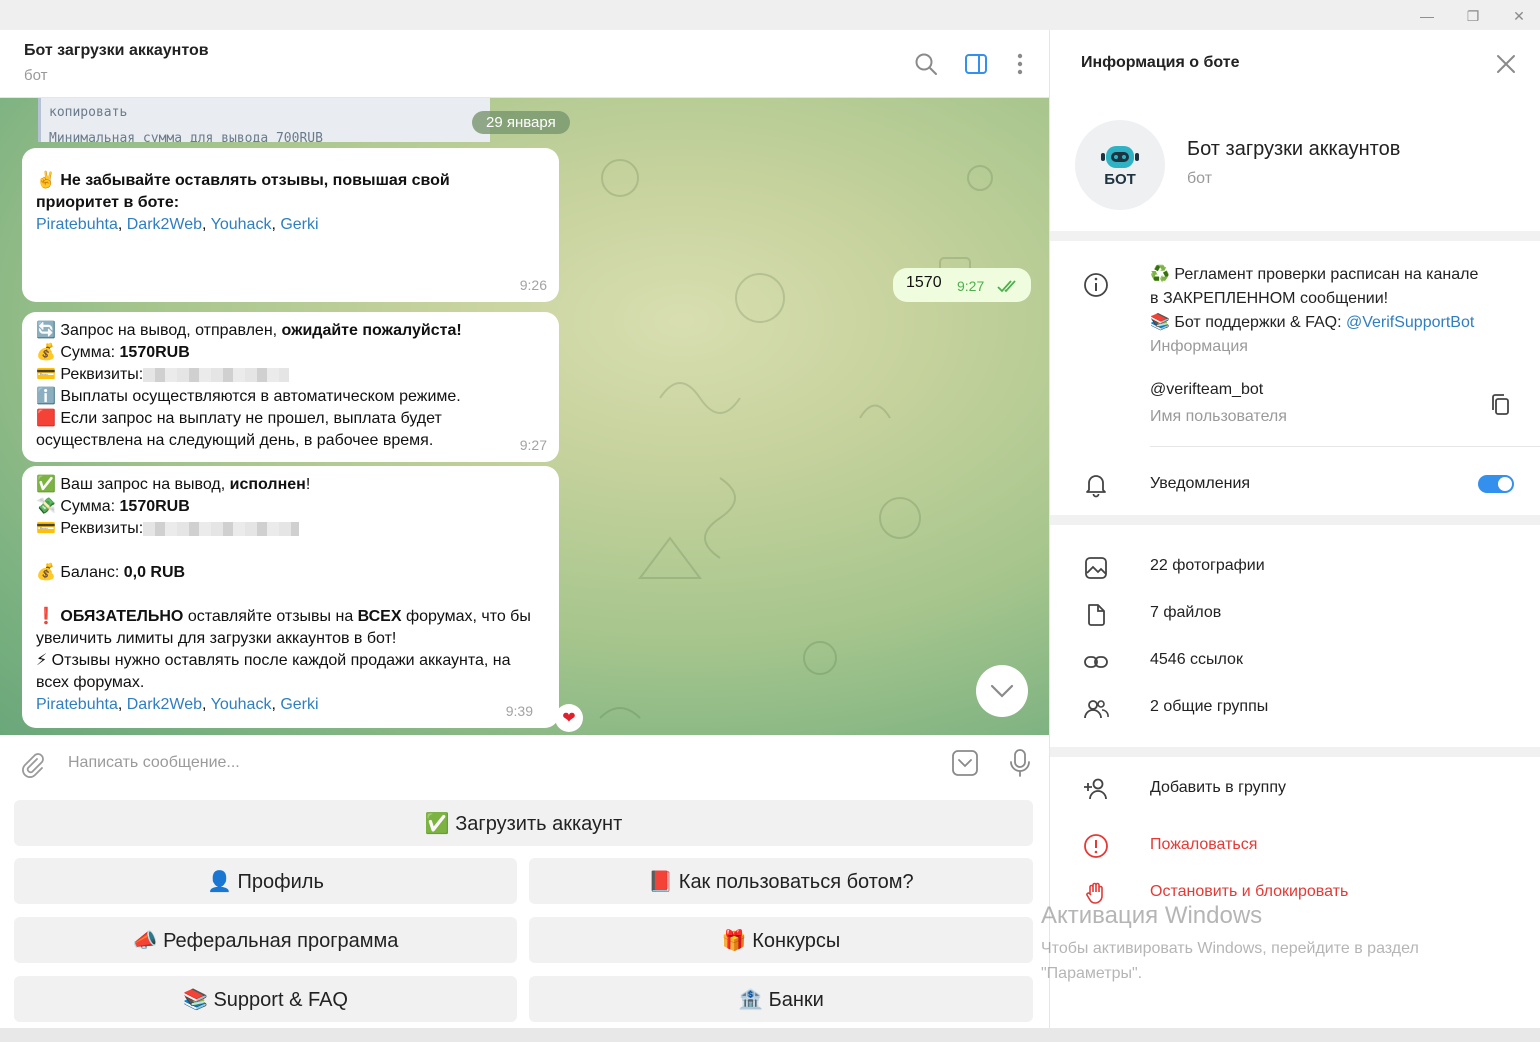 This screenshot has width=1540, height=1042. What do you see at coordinates (1506, 64) in the screenshot?
I see `close-icon` at bounding box center [1506, 64].